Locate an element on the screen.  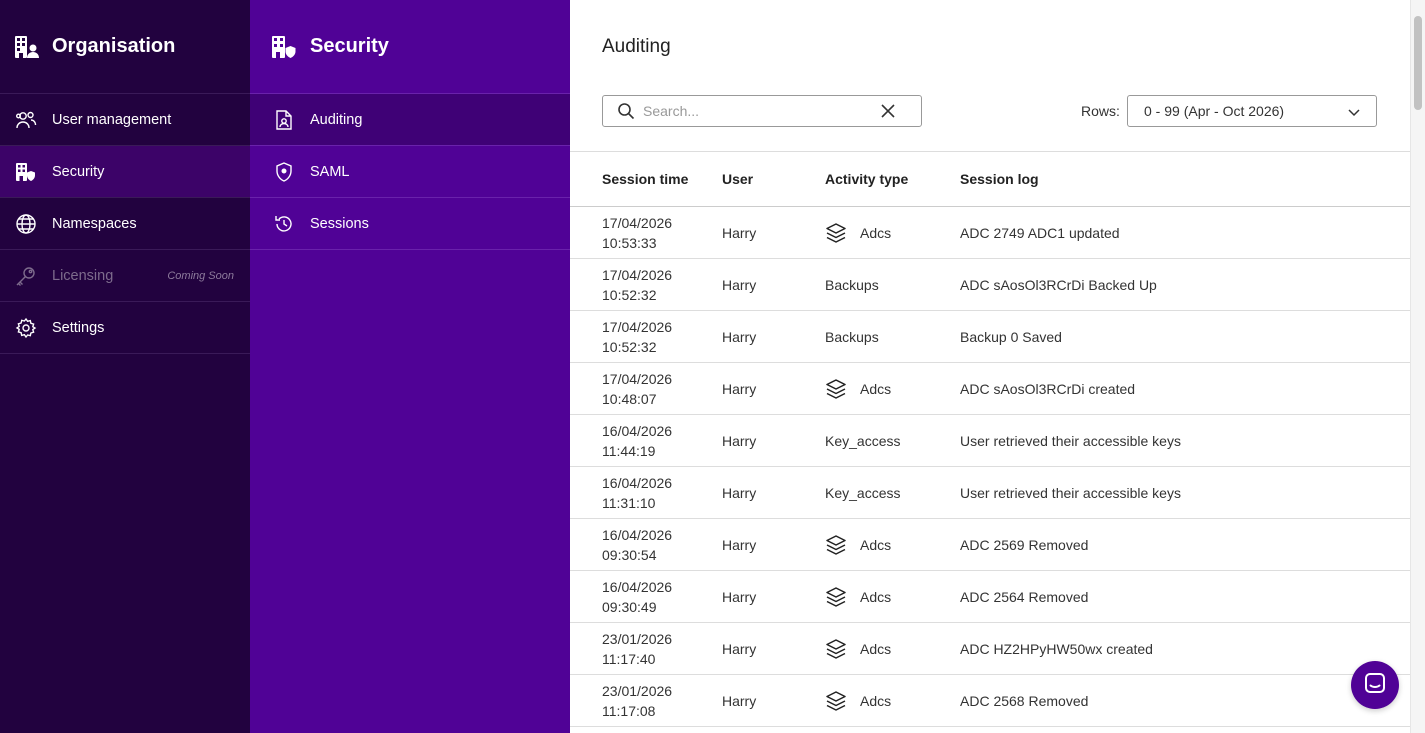
chevron-down-icon is located at coordinates (1354, 112).